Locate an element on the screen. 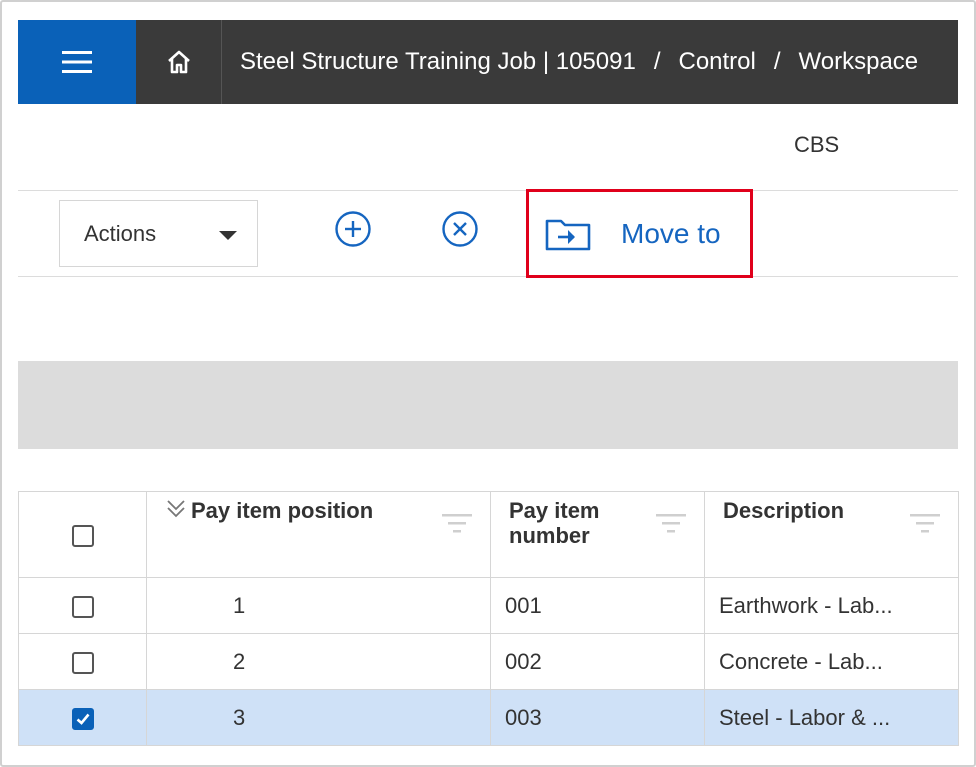  cell-number: 002 is located at coordinates (597, 661).